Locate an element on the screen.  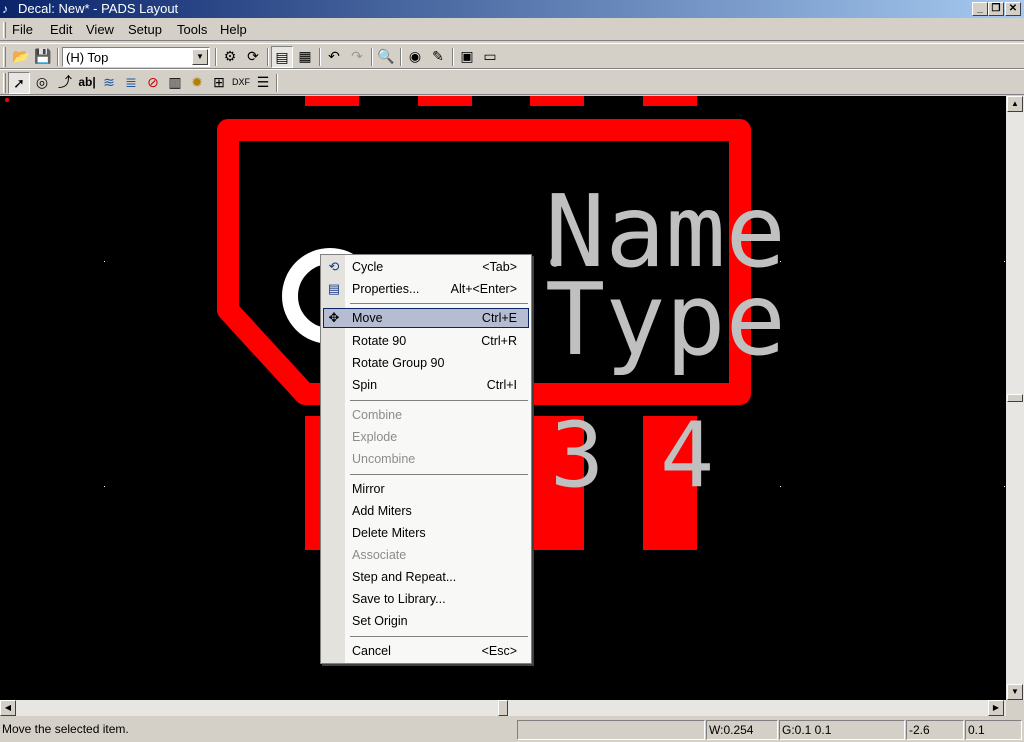
redo-icon: ↷ is located at coordinates (357, 57).